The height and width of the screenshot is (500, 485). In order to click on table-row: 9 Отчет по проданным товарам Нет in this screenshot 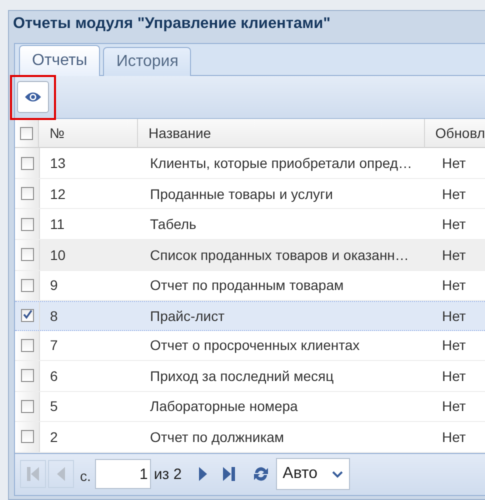, I will do `click(250, 286)`.